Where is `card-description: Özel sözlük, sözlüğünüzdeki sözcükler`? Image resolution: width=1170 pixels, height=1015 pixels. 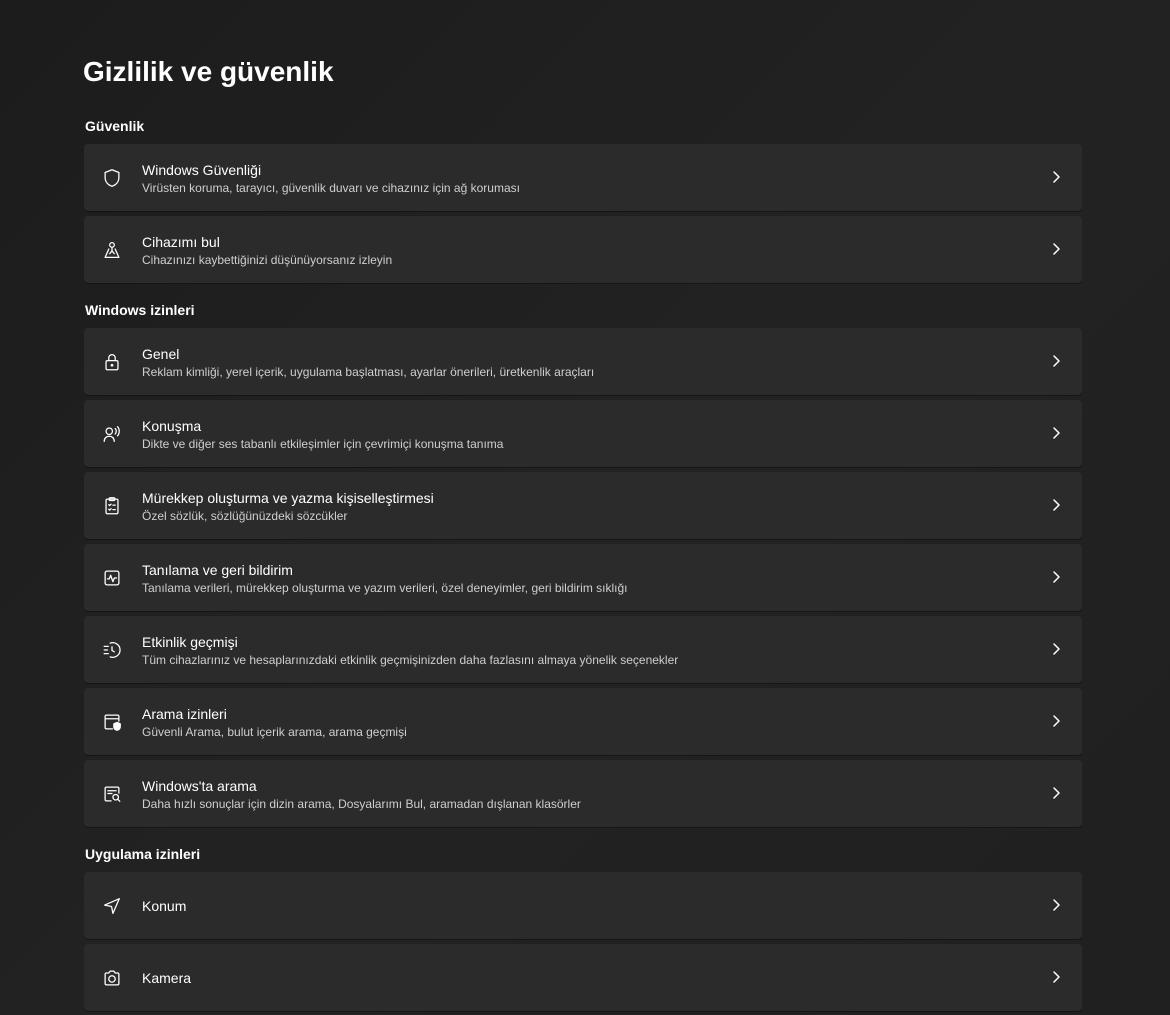 card-description: Özel sözlük, sözlüğünüzdeki sözcükler is located at coordinates (245, 516).